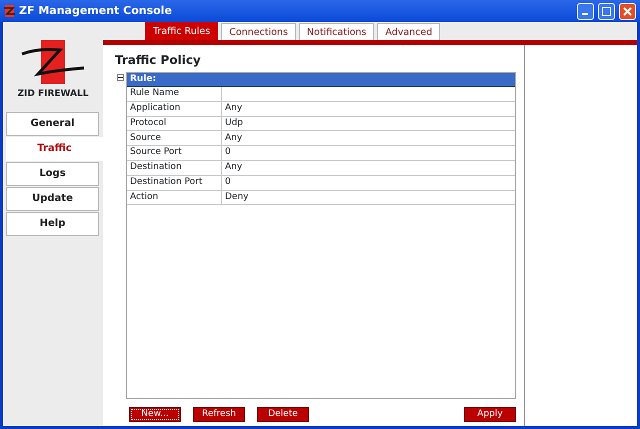  I want to click on apply-button: Apply, so click(490, 414).